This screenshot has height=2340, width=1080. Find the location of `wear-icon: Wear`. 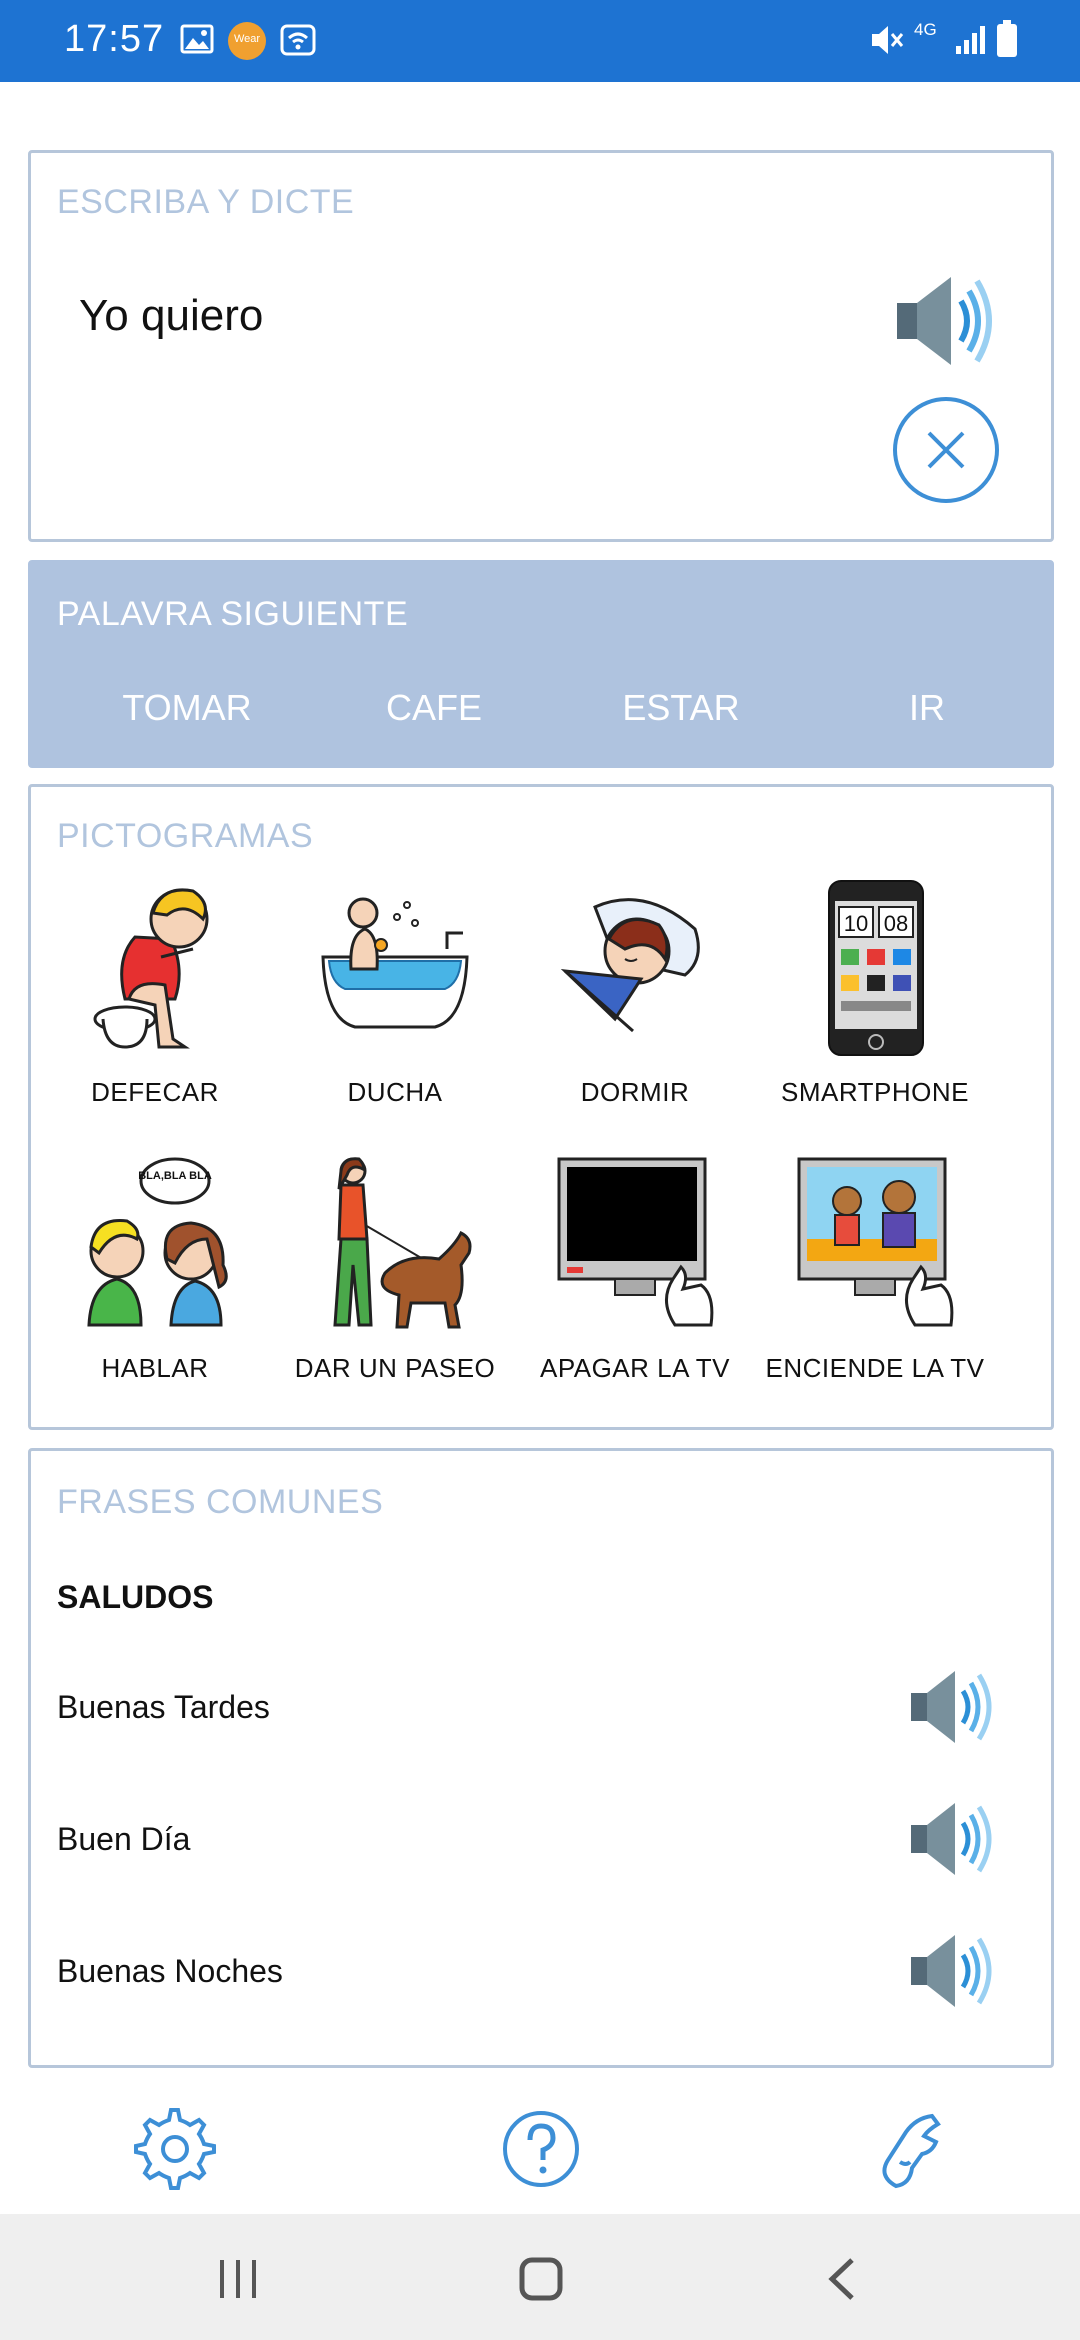

wear-icon: Wear is located at coordinates (247, 41).